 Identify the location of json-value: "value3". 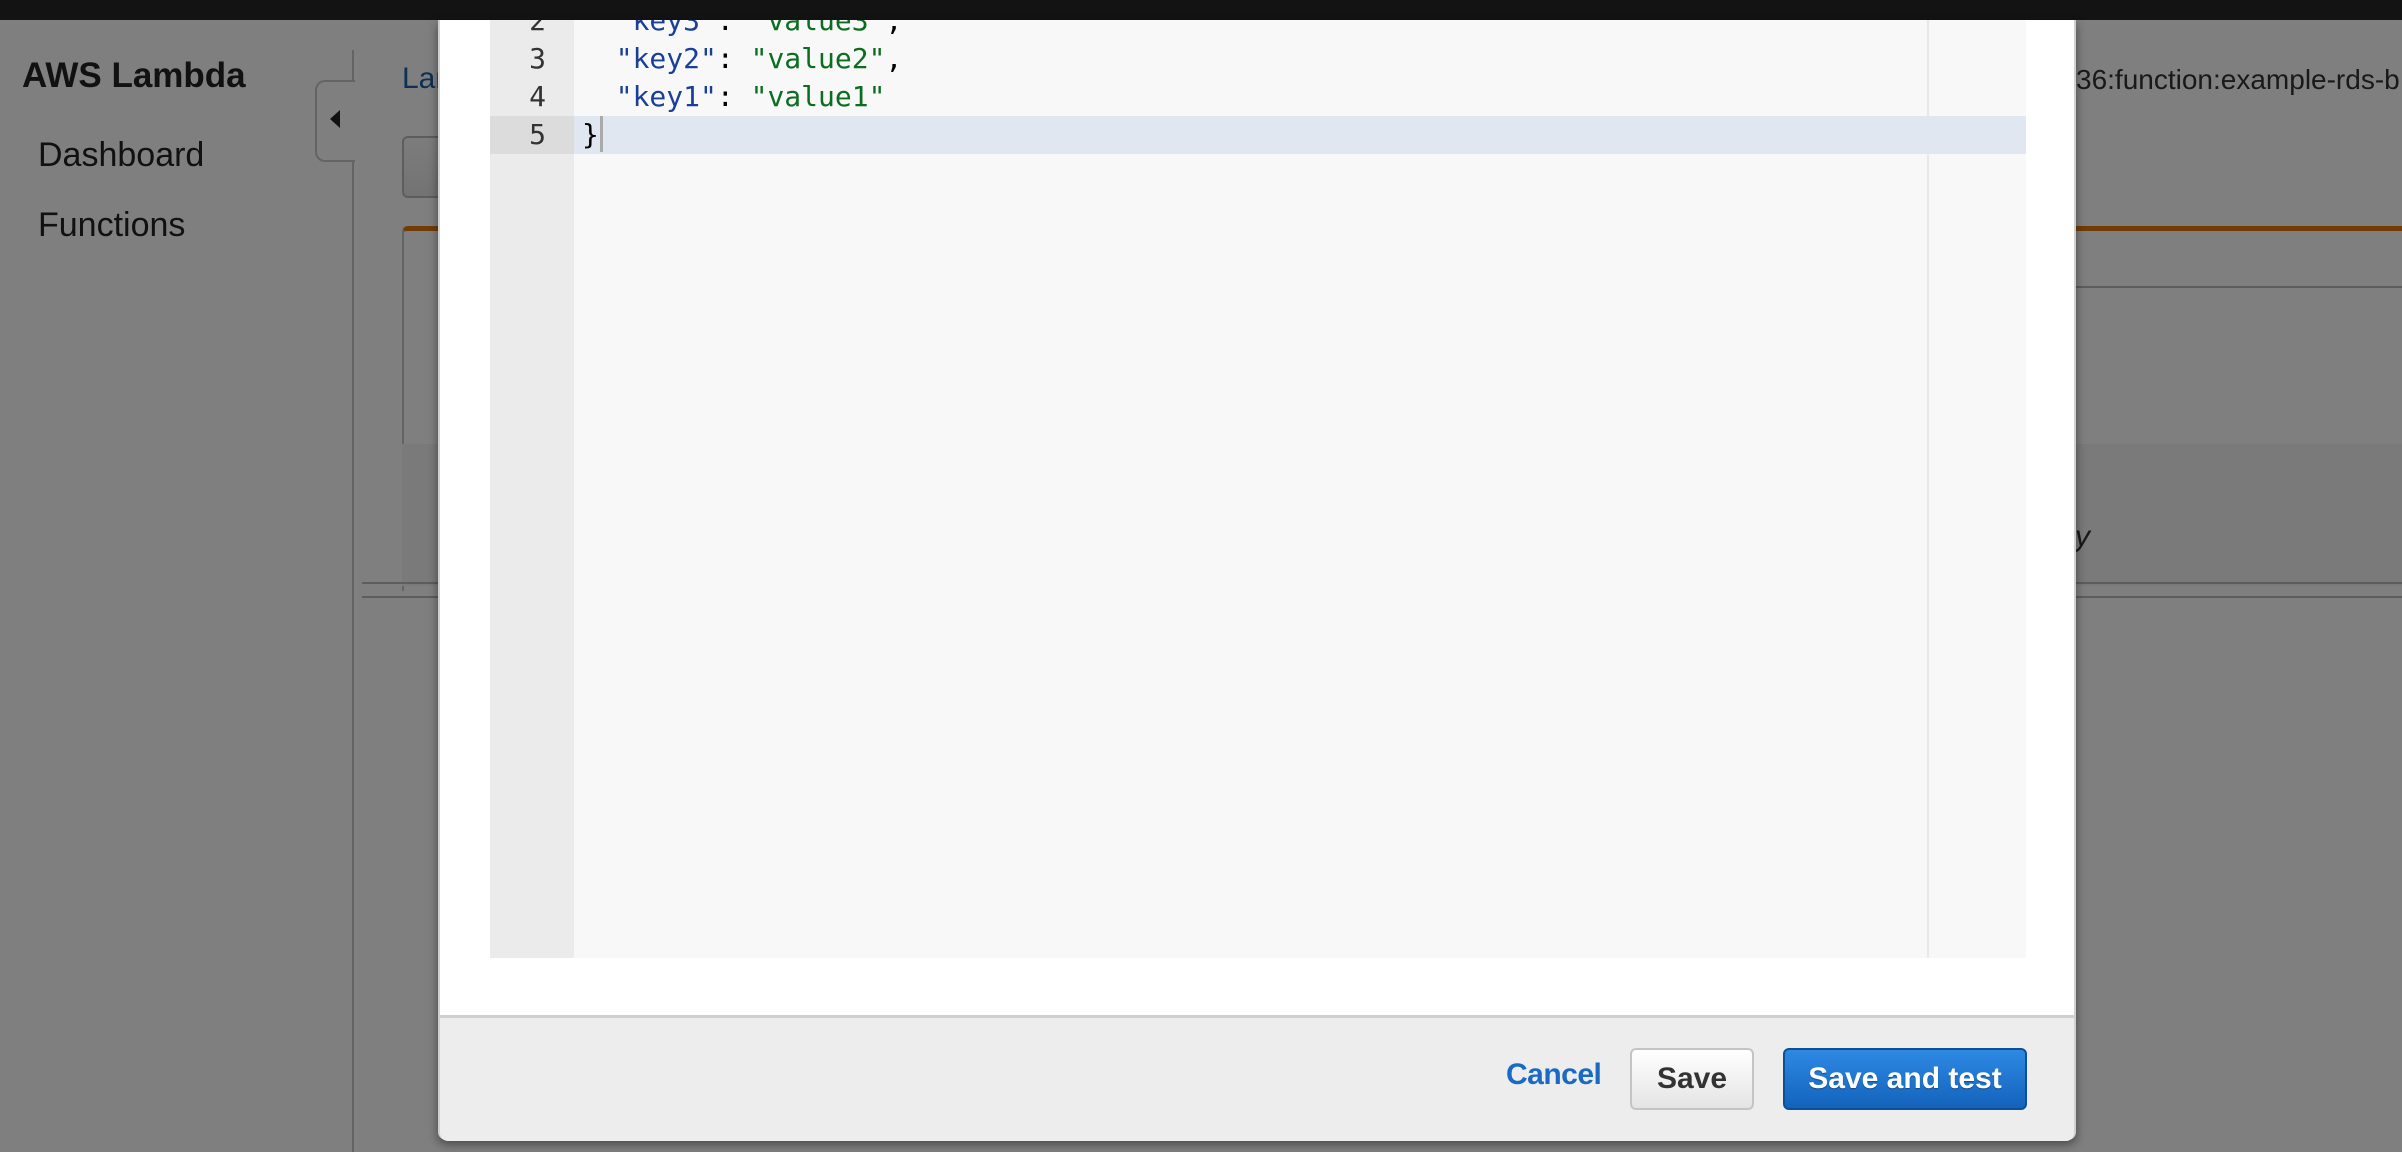
(818, 28).